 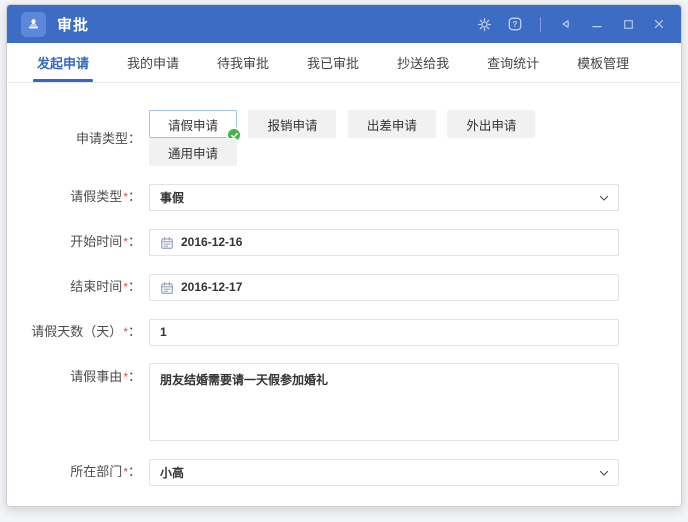 I want to click on minimize-button, so click(x=597, y=24).